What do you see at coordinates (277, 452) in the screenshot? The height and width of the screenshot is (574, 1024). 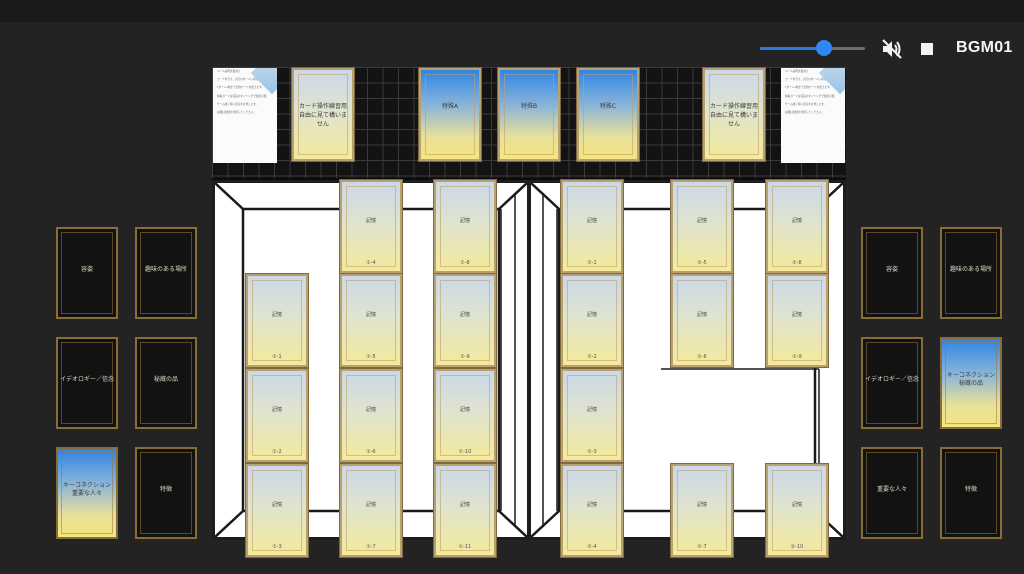 I see `card-number: ①-2` at bounding box center [277, 452].